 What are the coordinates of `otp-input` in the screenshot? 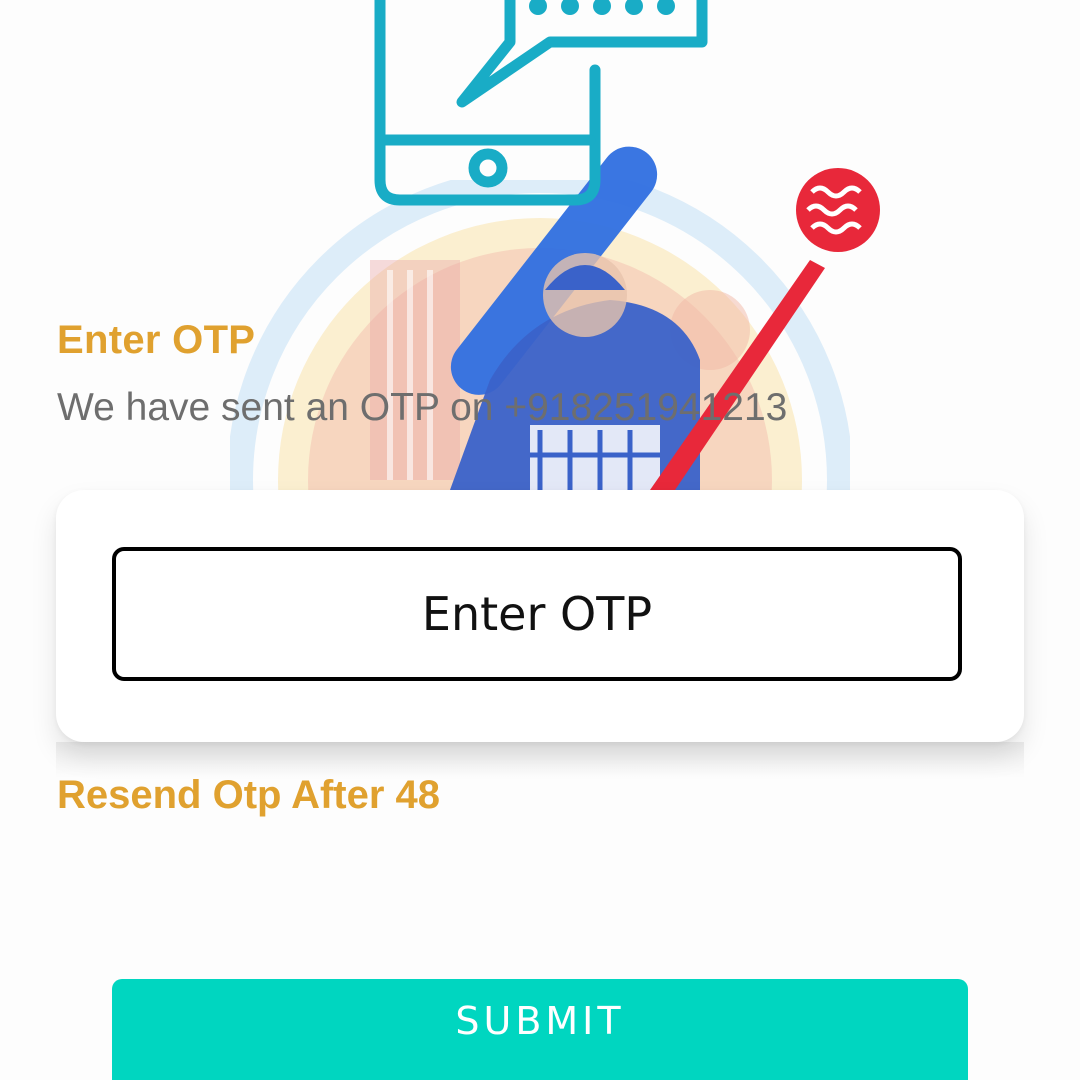 It's located at (537, 614).